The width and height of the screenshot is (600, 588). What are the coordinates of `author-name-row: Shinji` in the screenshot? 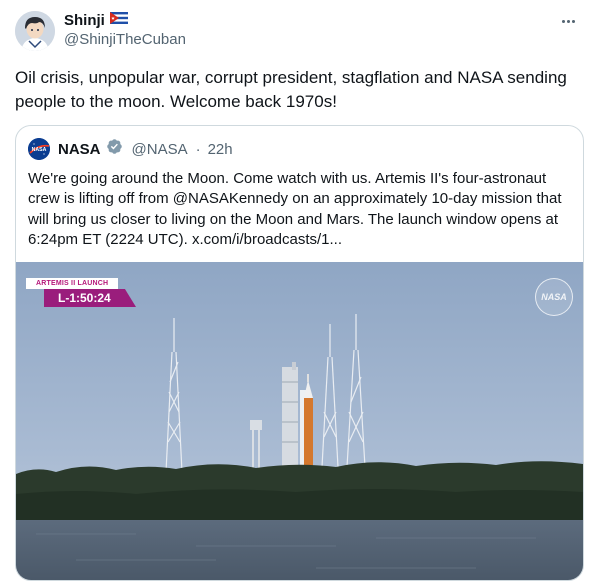 It's located at (125, 20).